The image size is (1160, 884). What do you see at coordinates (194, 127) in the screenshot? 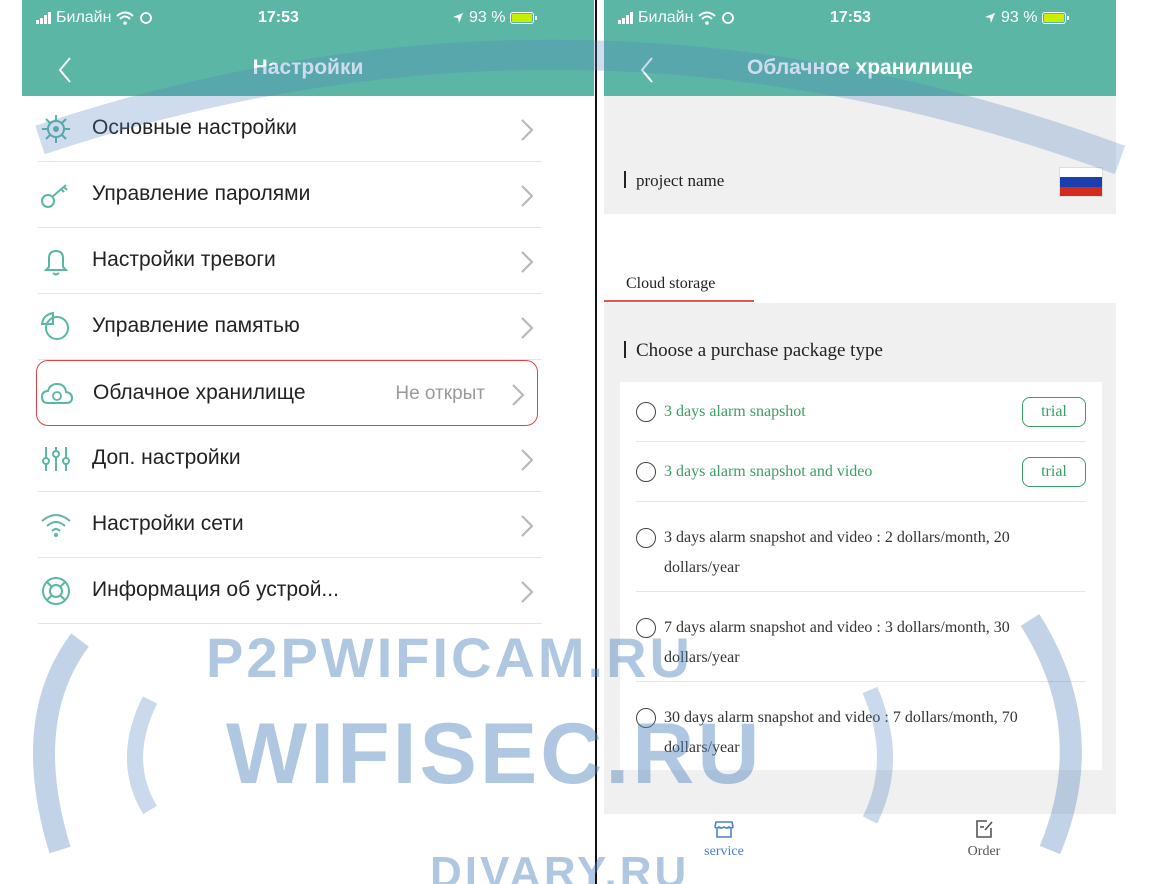
I see `settings-item-label: Основные настройки` at bounding box center [194, 127].